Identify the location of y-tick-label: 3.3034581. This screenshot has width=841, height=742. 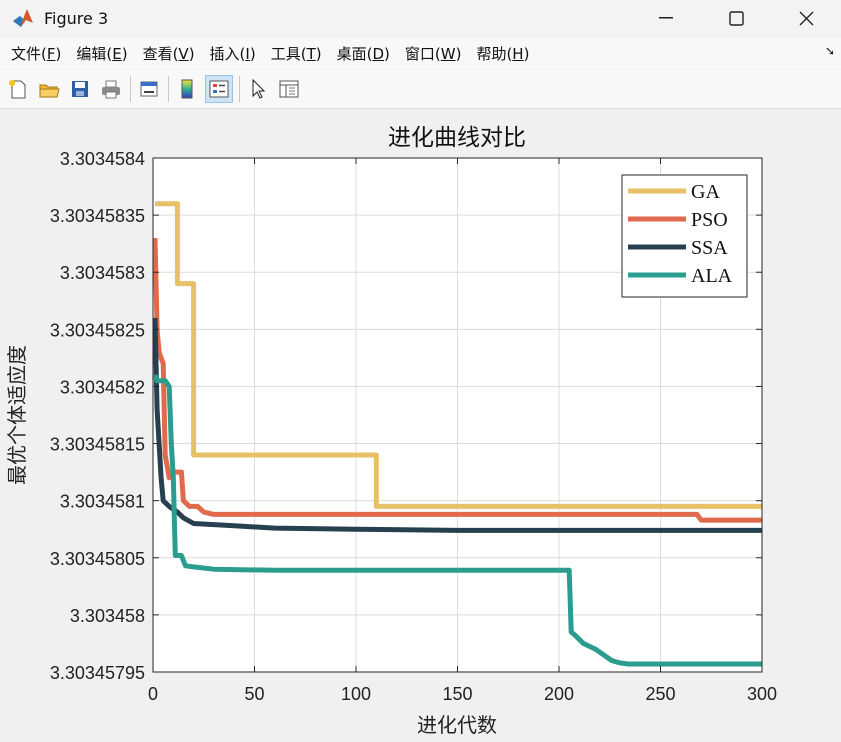
(102, 502).